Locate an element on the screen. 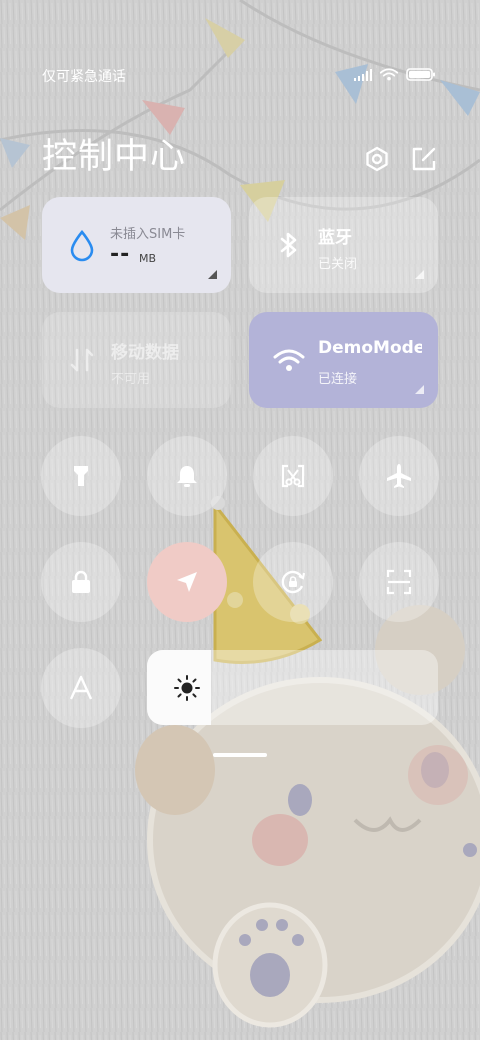  scanner-toggle is located at coordinates (399, 582).